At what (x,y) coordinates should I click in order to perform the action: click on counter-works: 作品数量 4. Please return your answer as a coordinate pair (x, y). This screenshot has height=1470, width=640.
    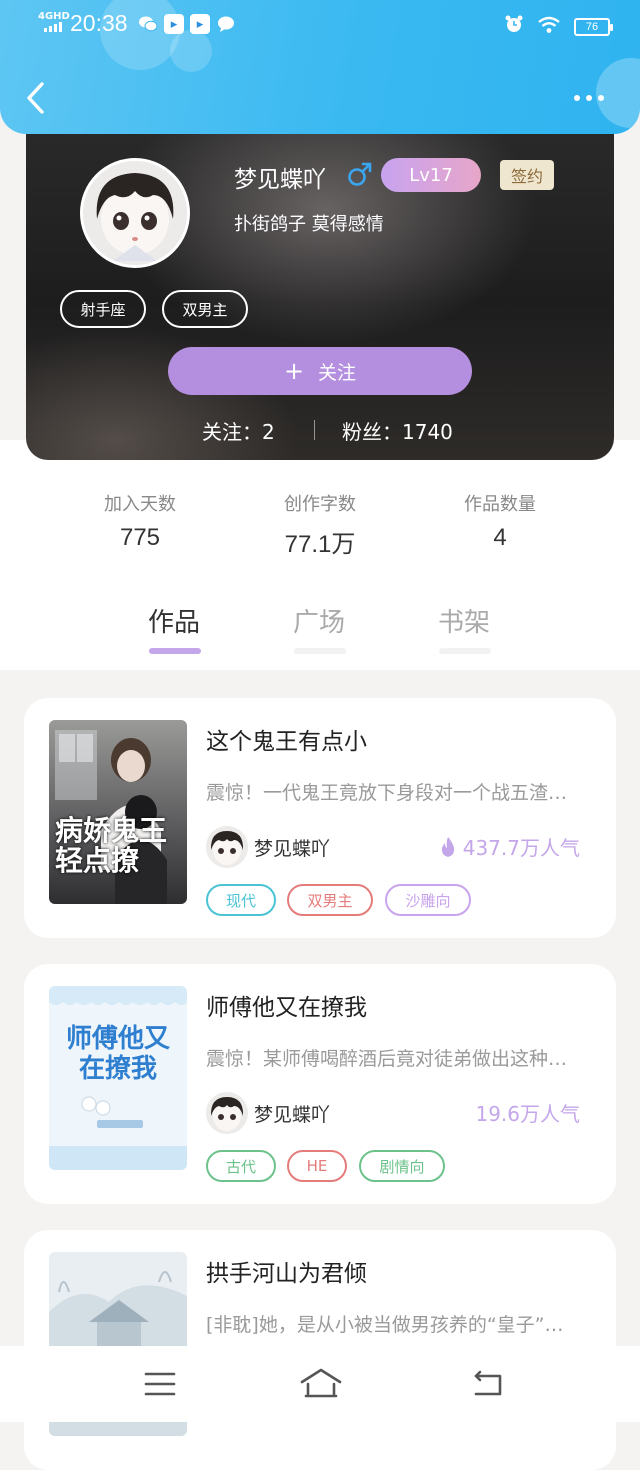
    Looking at the image, I should click on (500, 521).